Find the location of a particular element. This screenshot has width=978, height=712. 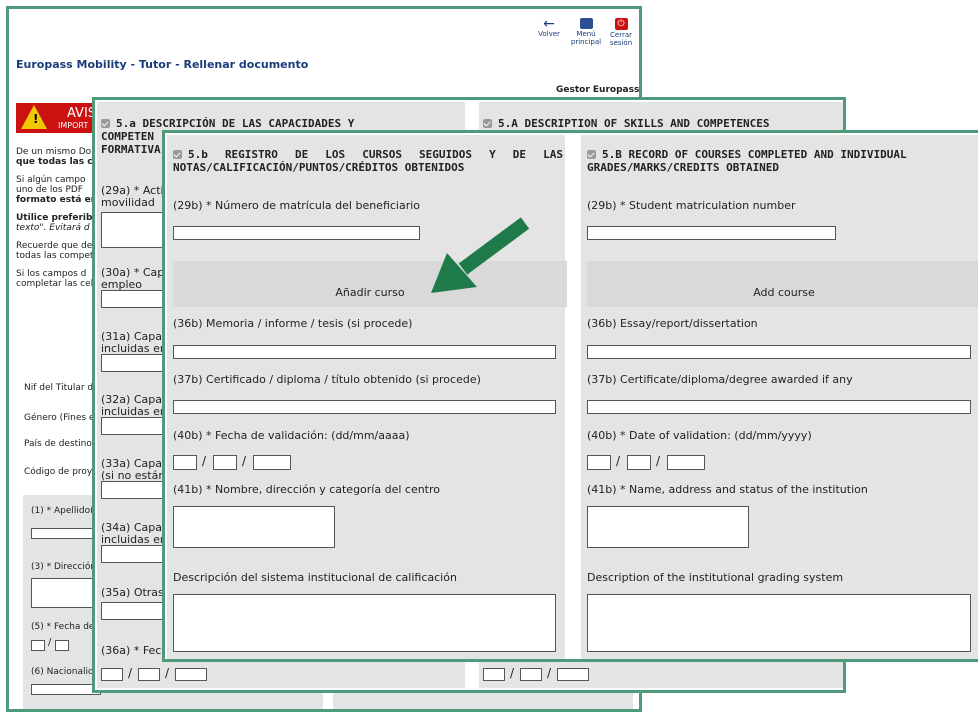

f36a-en-month-input is located at coordinates (531, 674).